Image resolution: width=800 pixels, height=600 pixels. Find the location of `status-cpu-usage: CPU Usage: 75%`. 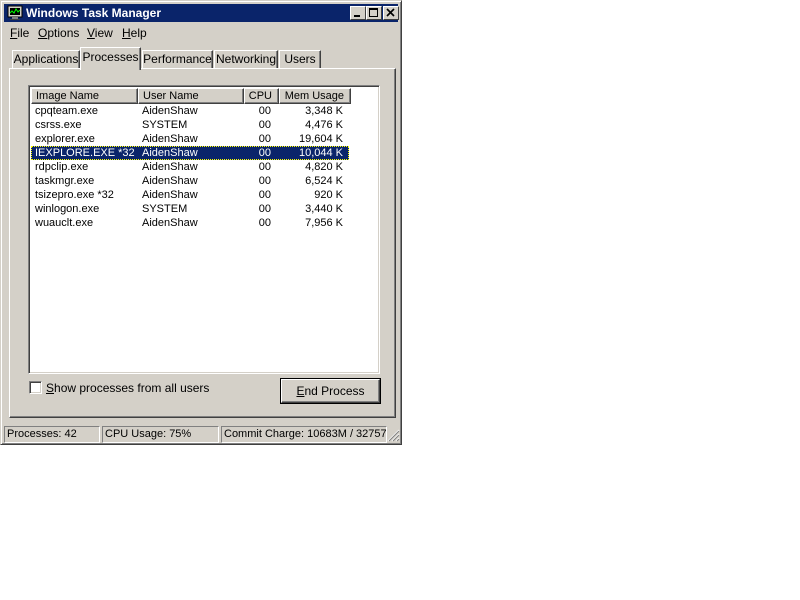

status-cpu-usage: CPU Usage: 75% is located at coordinates (160, 434).